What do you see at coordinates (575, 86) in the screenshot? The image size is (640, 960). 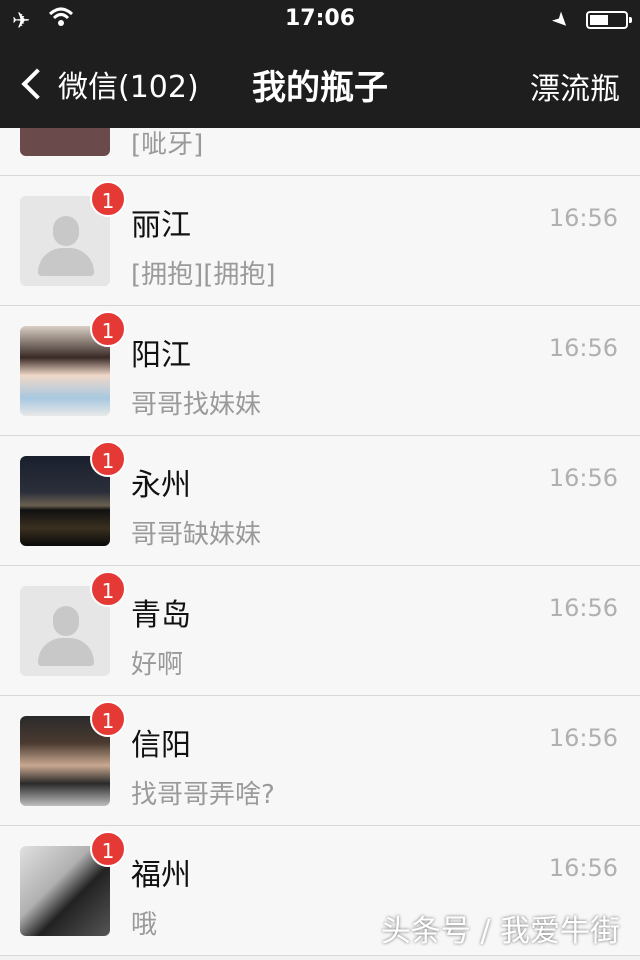 I see `drift-bottle-button: 漂流瓶` at bounding box center [575, 86].